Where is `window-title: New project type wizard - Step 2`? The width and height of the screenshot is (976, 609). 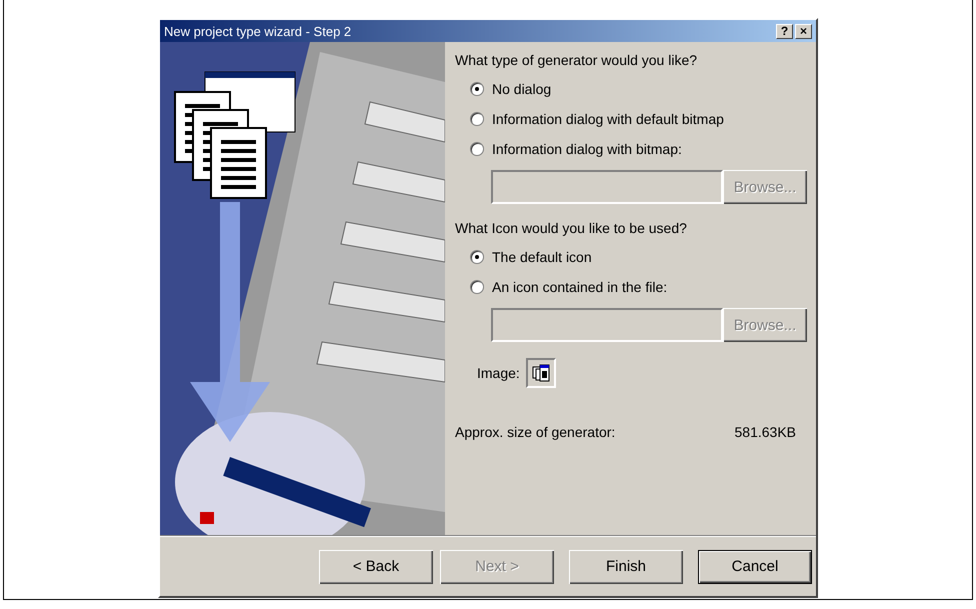 window-title: New project type wizard - Step 2 is located at coordinates (258, 31).